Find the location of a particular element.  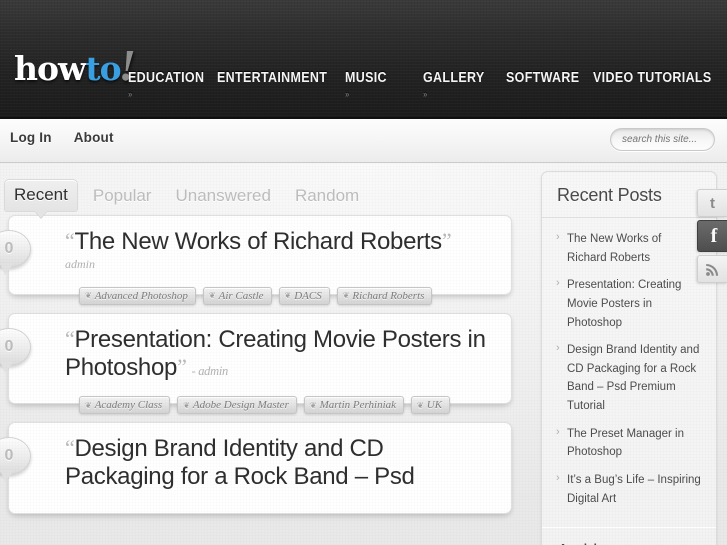

tag-label: Martin Perhiniak is located at coordinates (358, 405).